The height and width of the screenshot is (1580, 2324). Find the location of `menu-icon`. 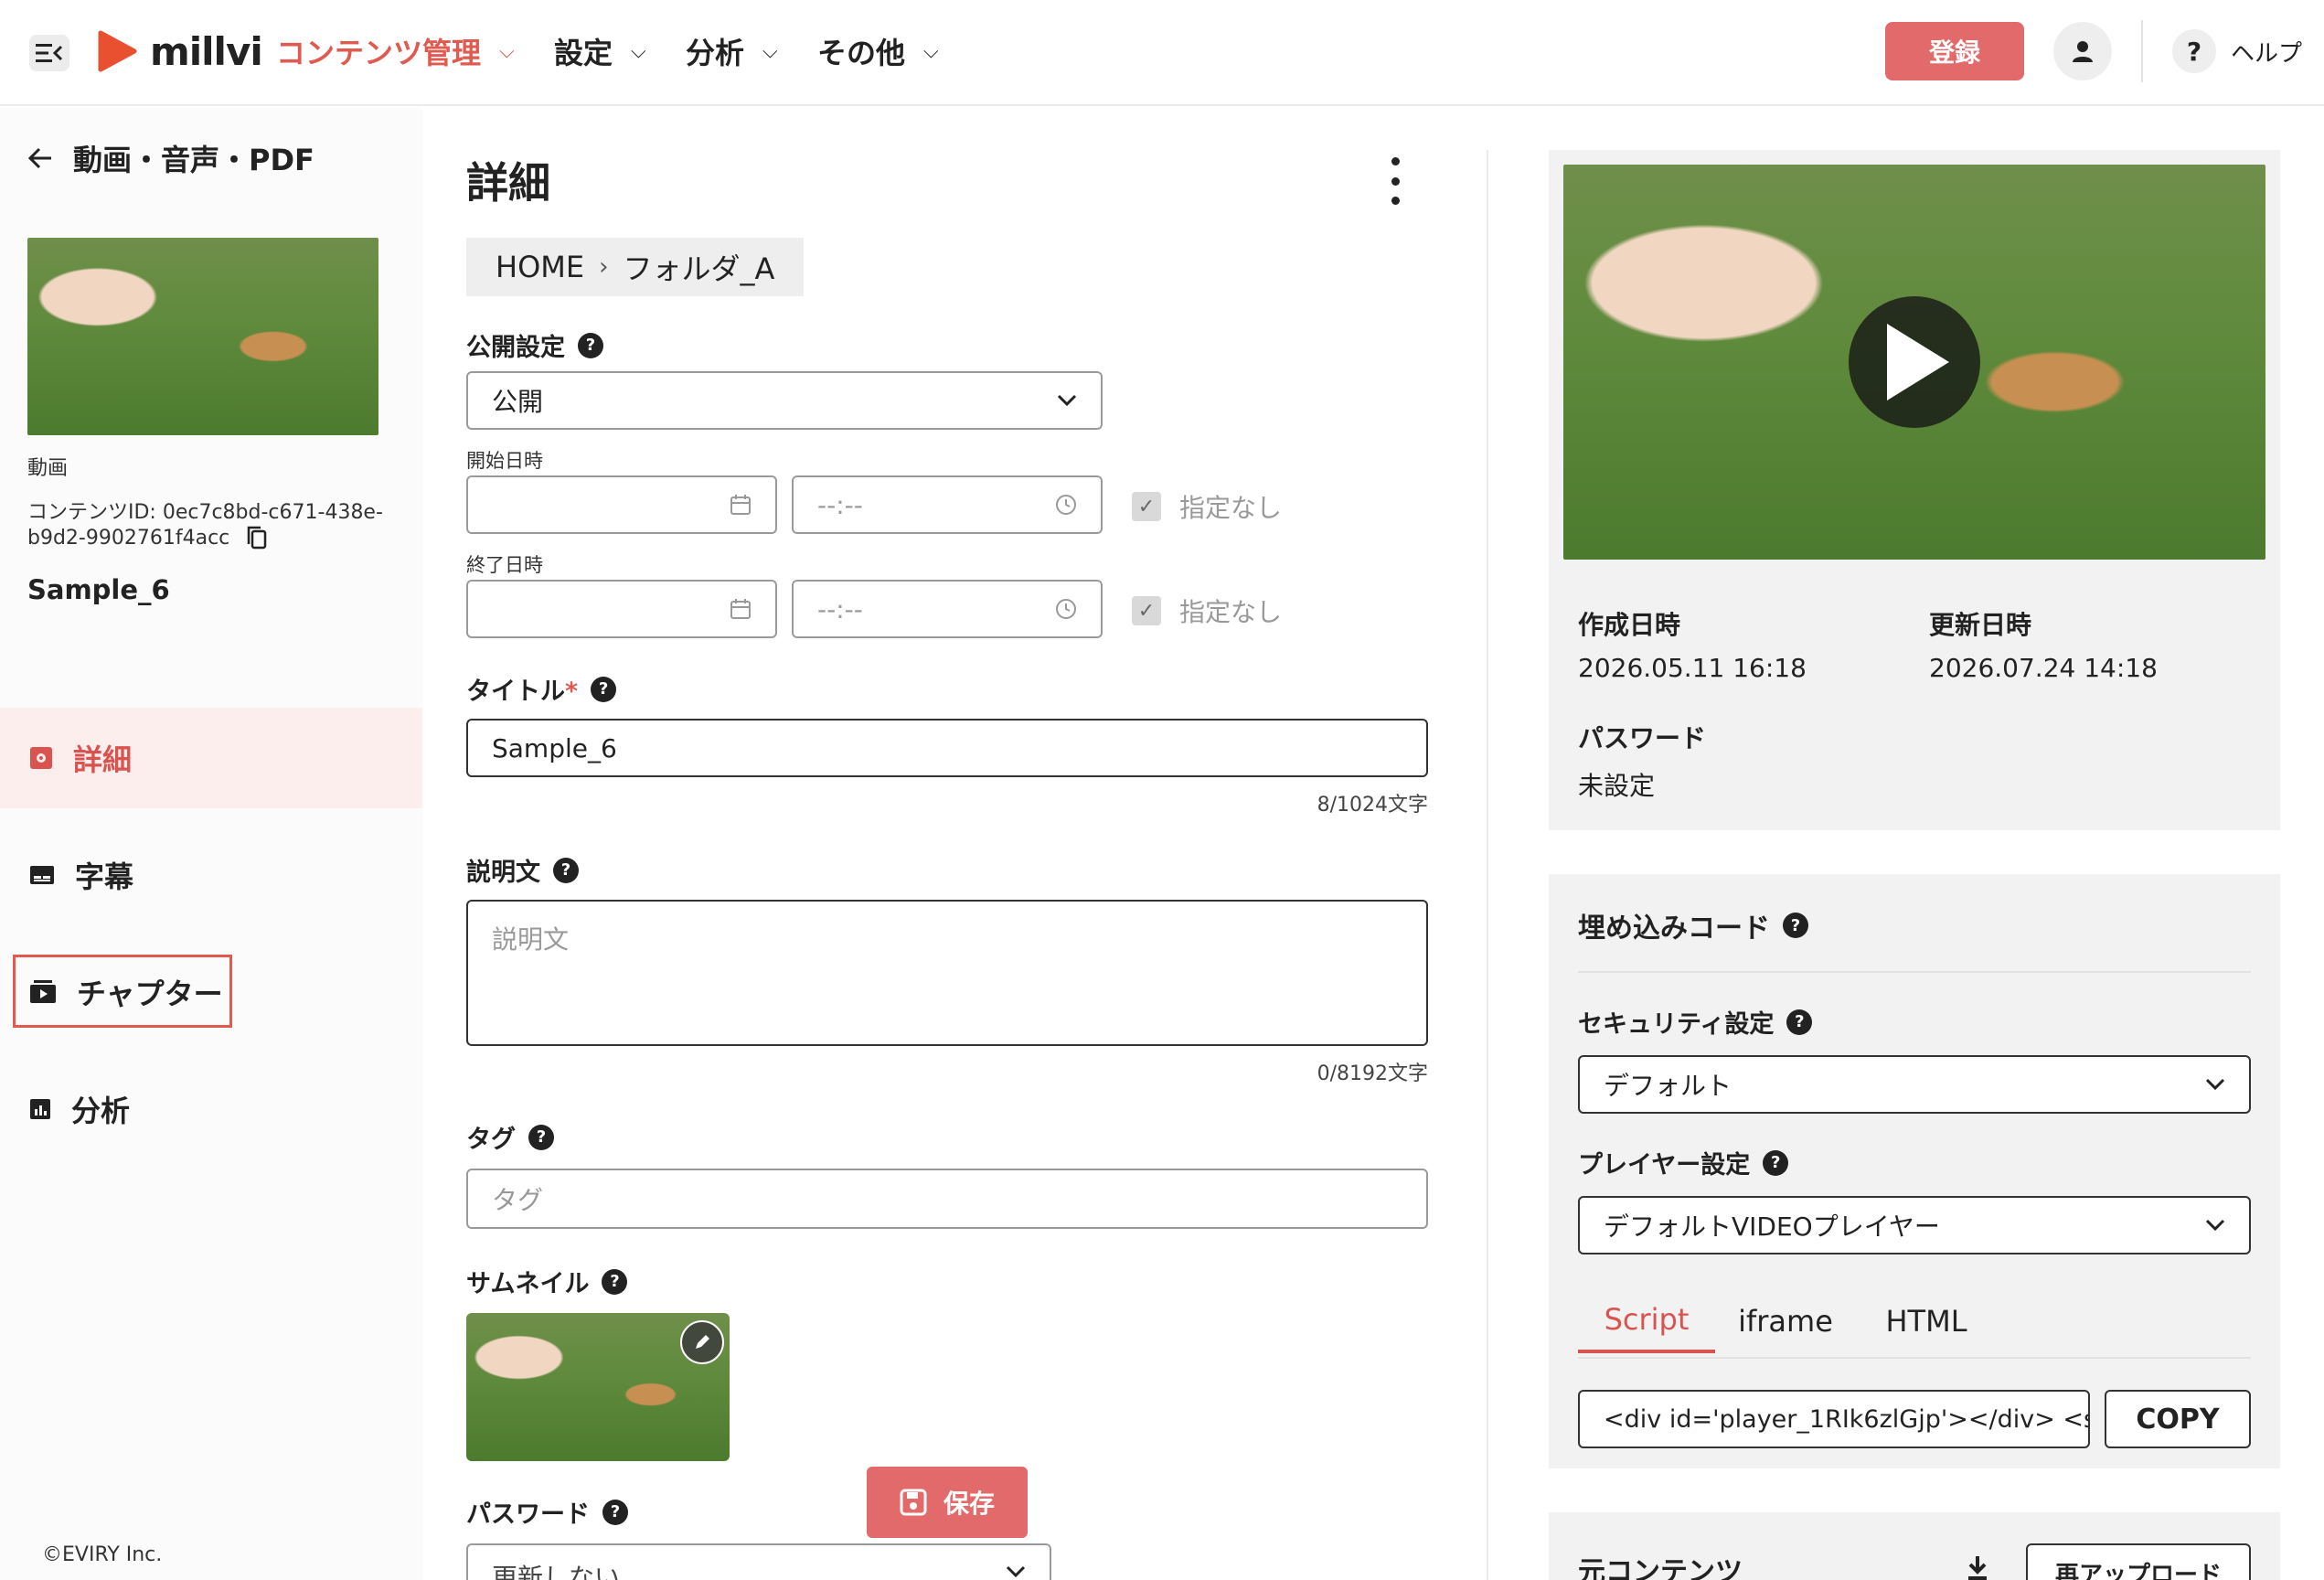

menu-icon is located at coordinates (49, 53).